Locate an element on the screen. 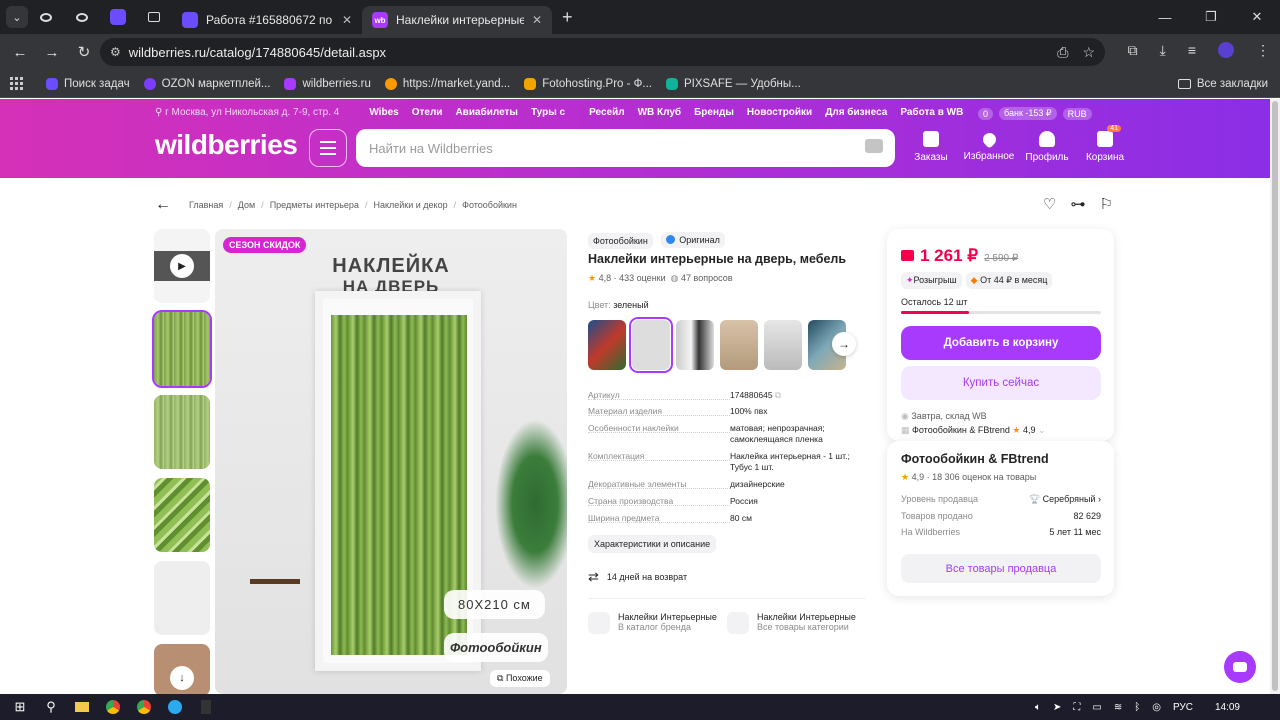  seller-level: 🏆︎ Серебряный › is located at coordinates (1065, 499).